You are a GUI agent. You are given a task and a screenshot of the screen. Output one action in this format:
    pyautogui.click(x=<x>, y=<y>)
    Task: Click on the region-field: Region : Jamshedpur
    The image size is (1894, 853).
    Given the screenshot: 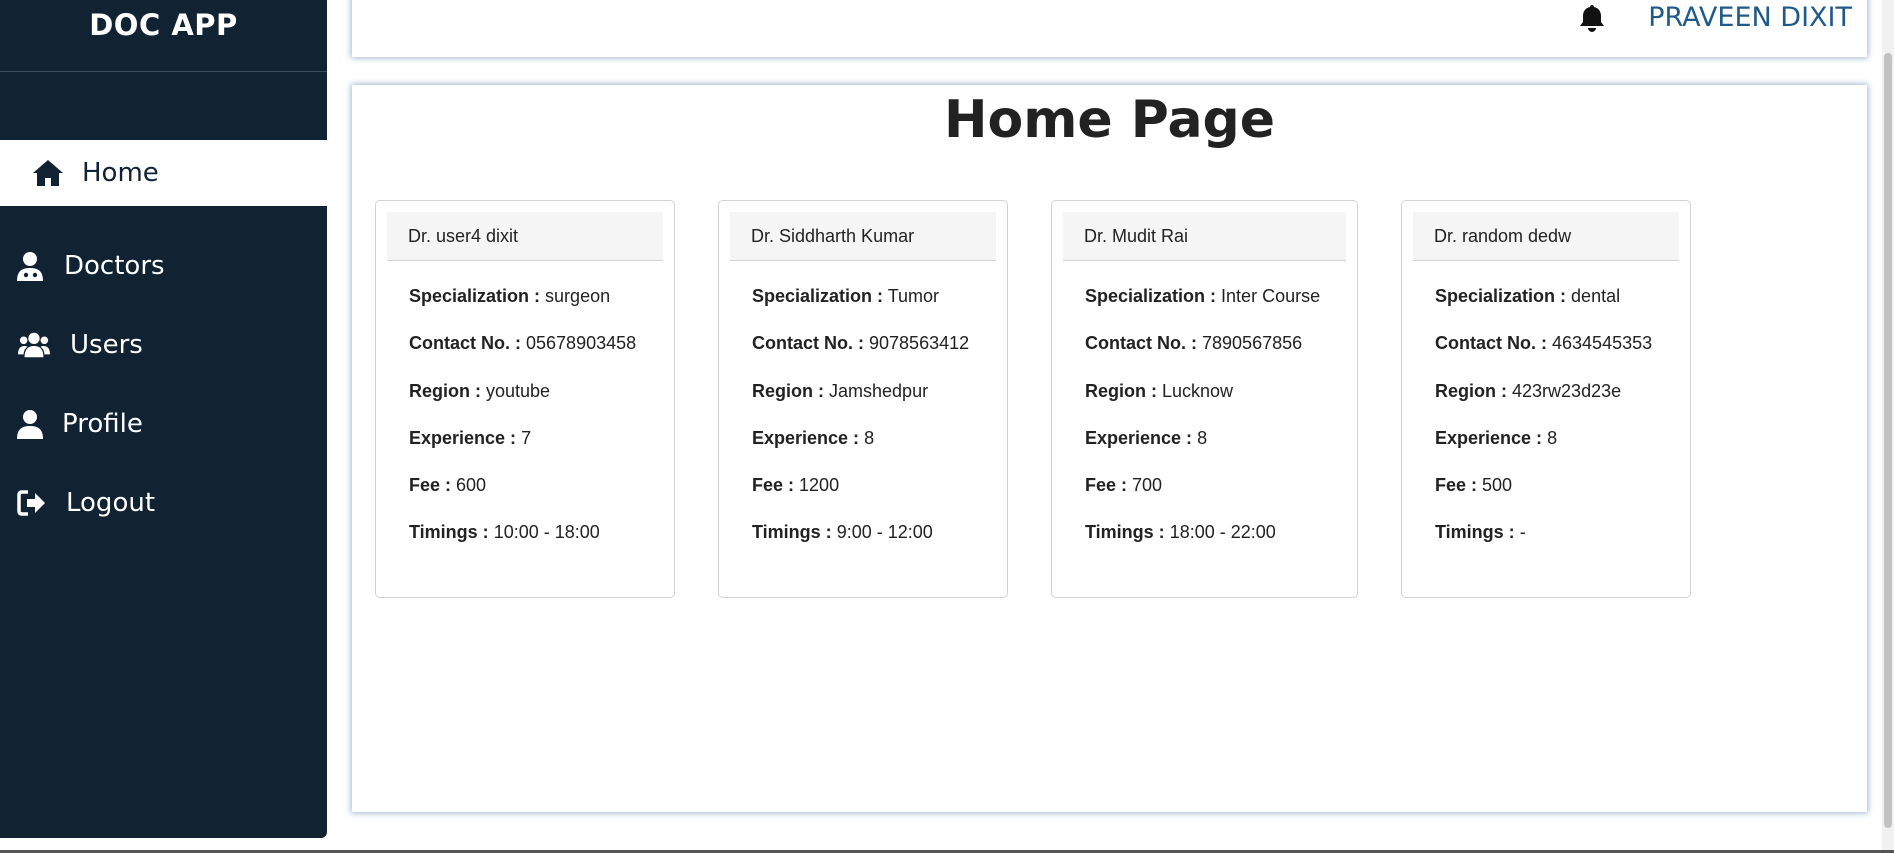 What is the action you would take?
    pyautogui.click(x=840, y=391)
    